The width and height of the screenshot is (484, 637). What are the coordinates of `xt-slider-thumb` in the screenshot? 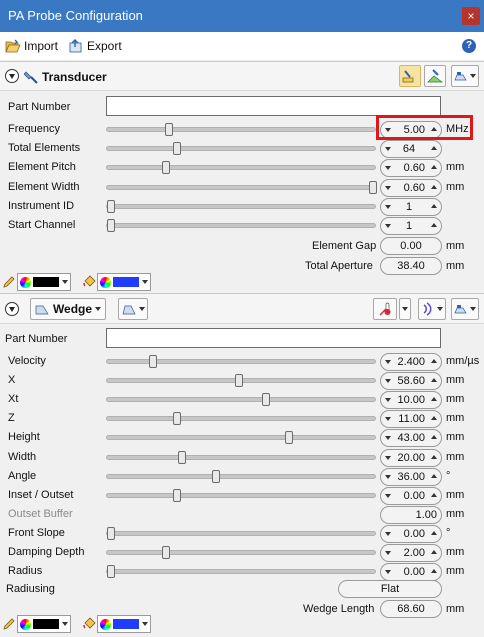 It's located at (266, 400).